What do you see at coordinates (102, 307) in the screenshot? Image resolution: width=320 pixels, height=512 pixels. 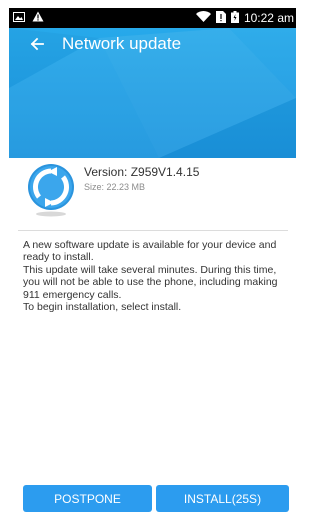 I see `description-line: To begin installation, select install.` at bounding box center [102, 307].